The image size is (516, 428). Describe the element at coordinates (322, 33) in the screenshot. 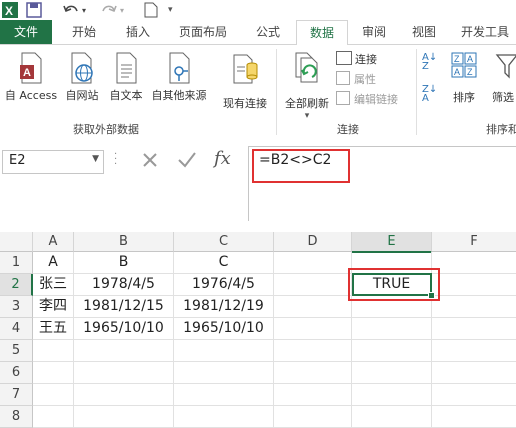

I see `tab-data: 数据` at that location.